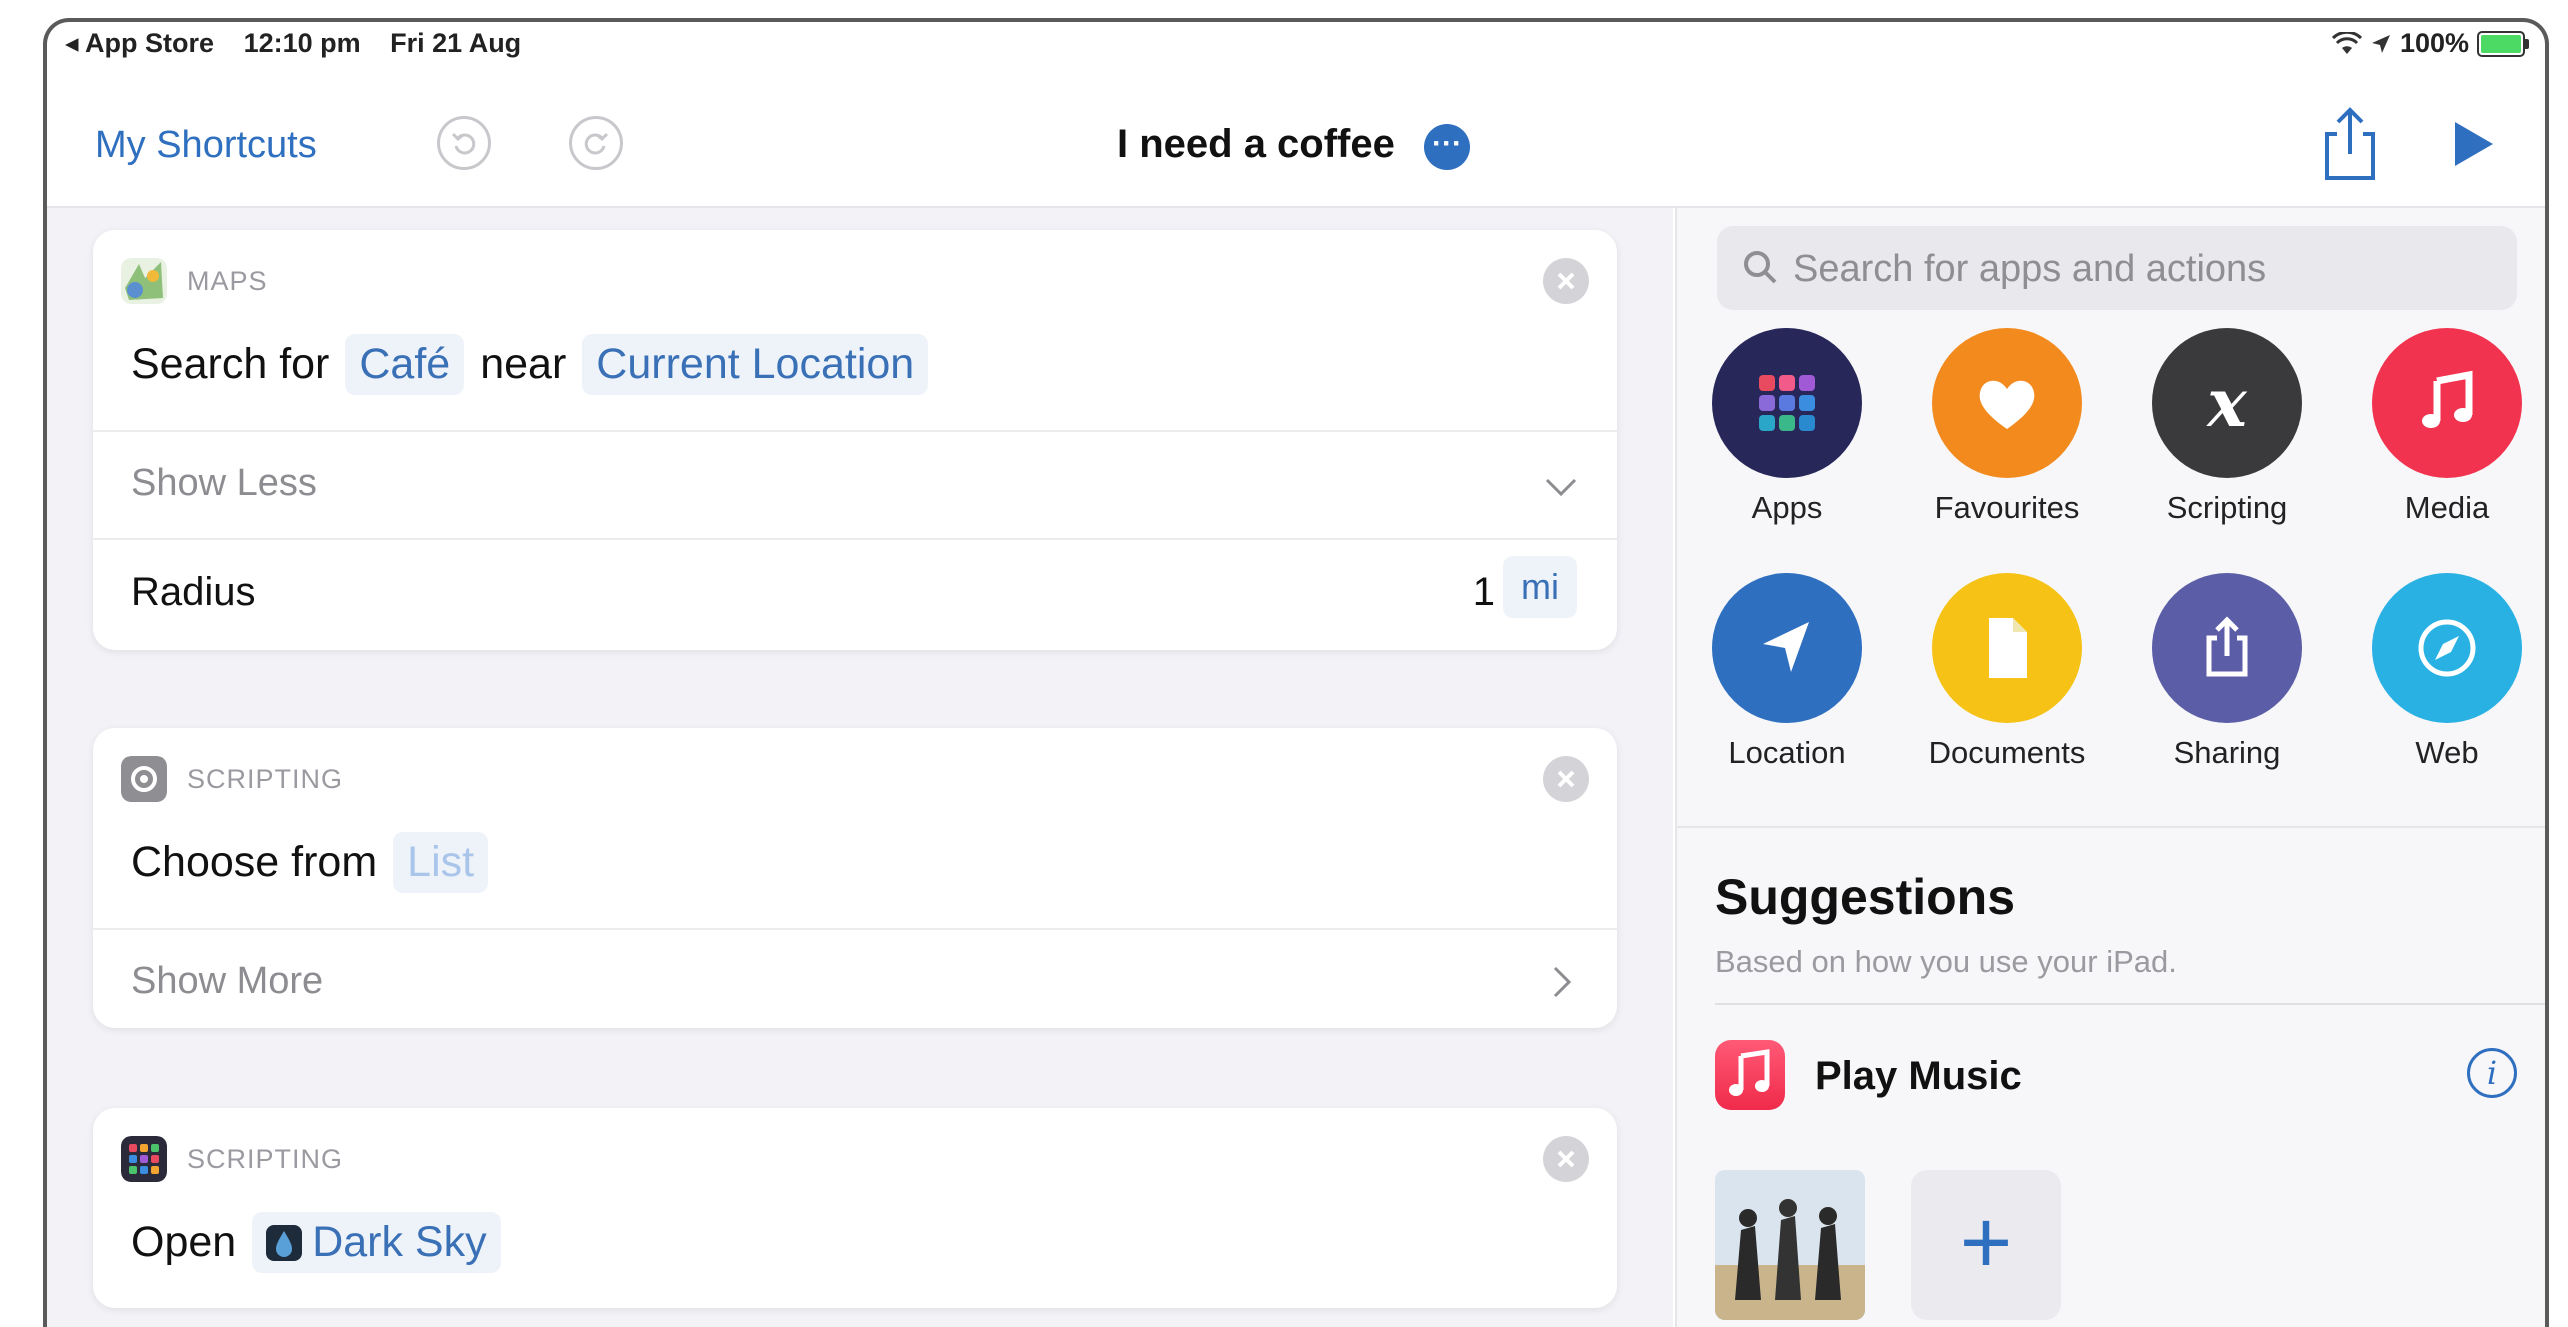 Image resolution: width=2568 pixels, height=1327 pixels. Describe the element at coordinates (1540, 587) in the screenshot. I see `radius-unit-token: mi` at that location.